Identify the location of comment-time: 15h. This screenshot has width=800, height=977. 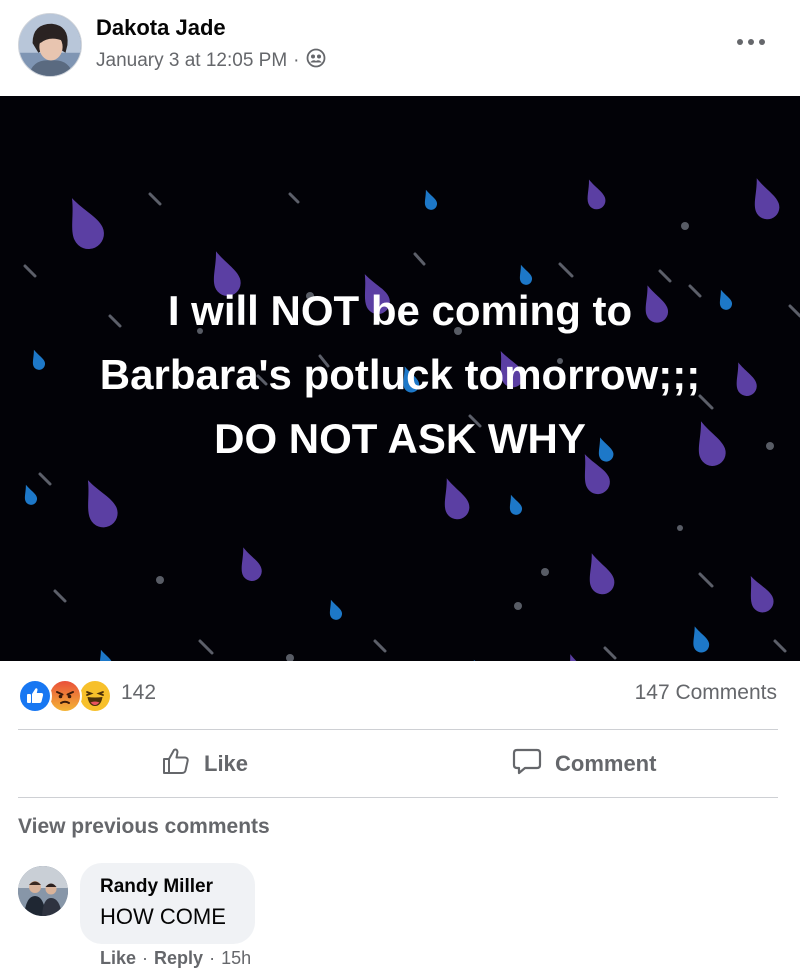
(236, 958).